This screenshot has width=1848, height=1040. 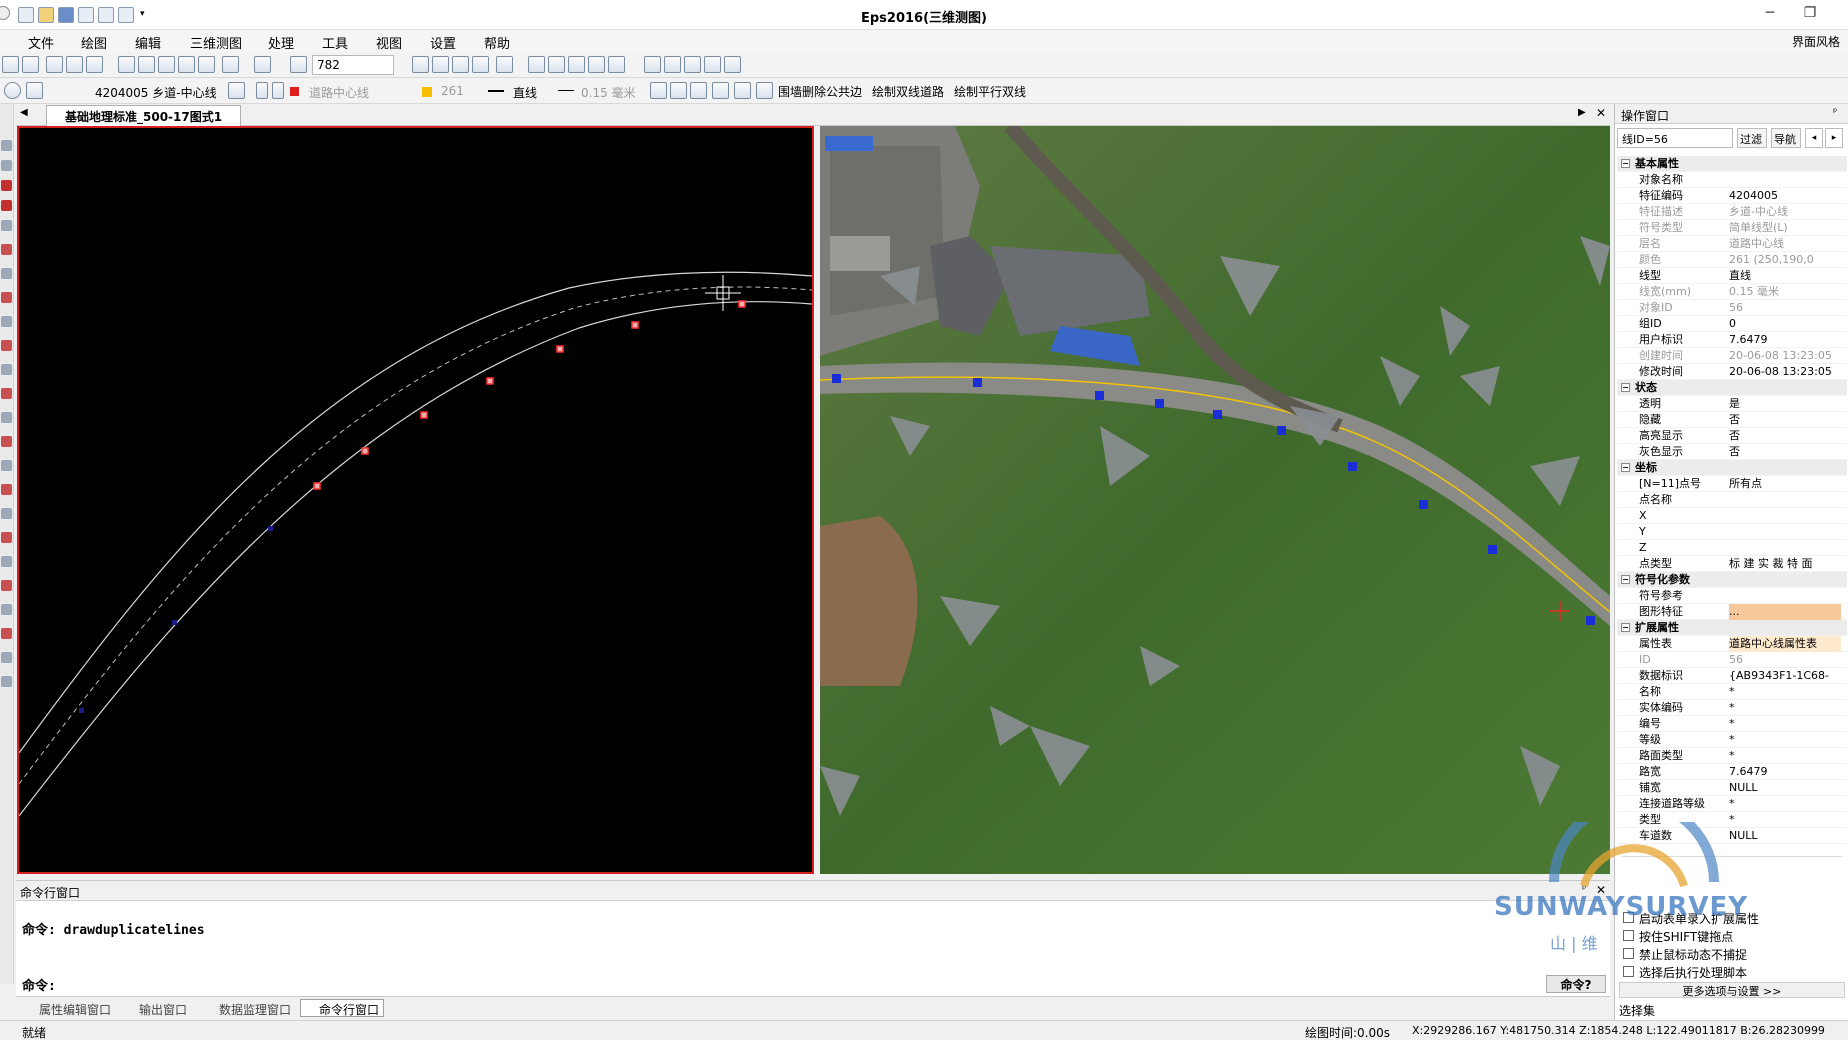 What do you see at coordinates (531, 91) in the screenshot?
I see `linetype-combo: 直线` at bounding box center [531, 91].